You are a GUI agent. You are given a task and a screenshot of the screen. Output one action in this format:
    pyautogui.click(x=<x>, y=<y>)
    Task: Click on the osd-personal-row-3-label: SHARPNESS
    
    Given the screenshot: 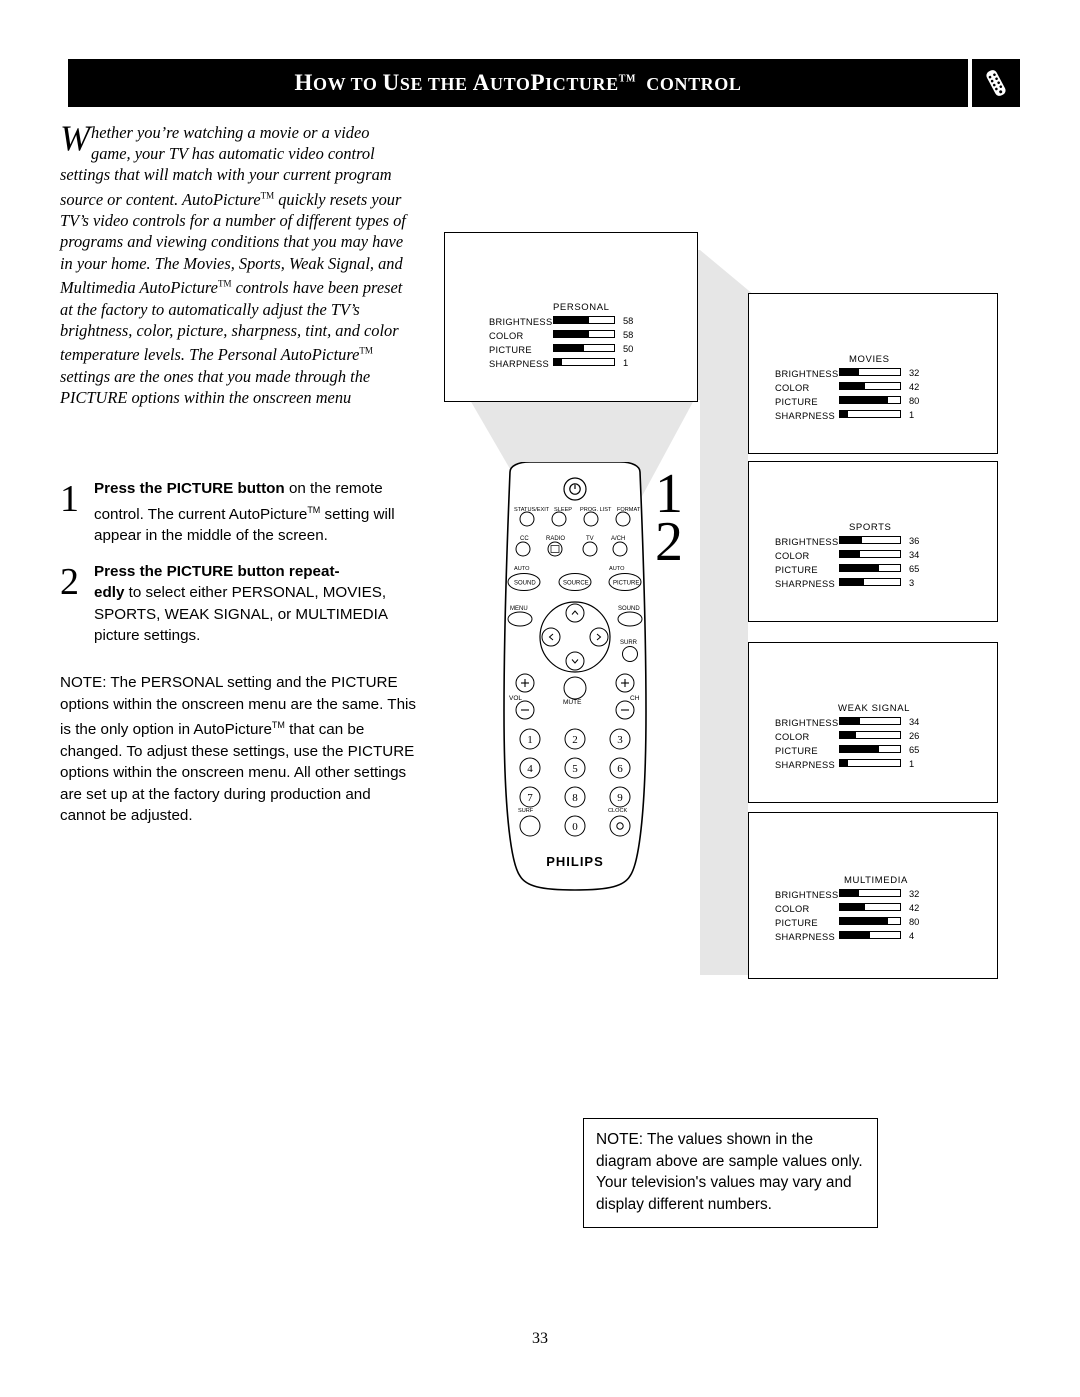 What is the action you would take?
    pyautogui.click(x=519, y=364)
    